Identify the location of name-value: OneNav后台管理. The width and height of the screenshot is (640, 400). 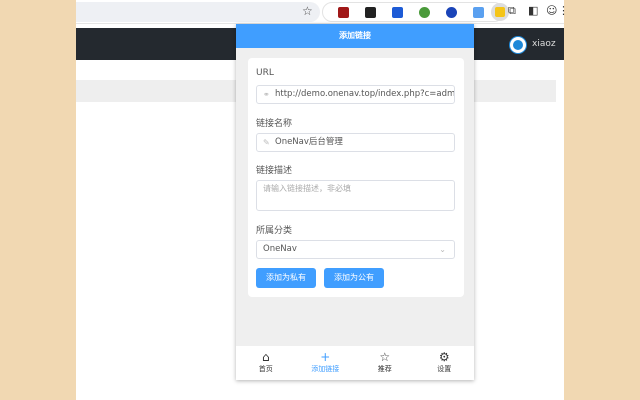
(309, 142).